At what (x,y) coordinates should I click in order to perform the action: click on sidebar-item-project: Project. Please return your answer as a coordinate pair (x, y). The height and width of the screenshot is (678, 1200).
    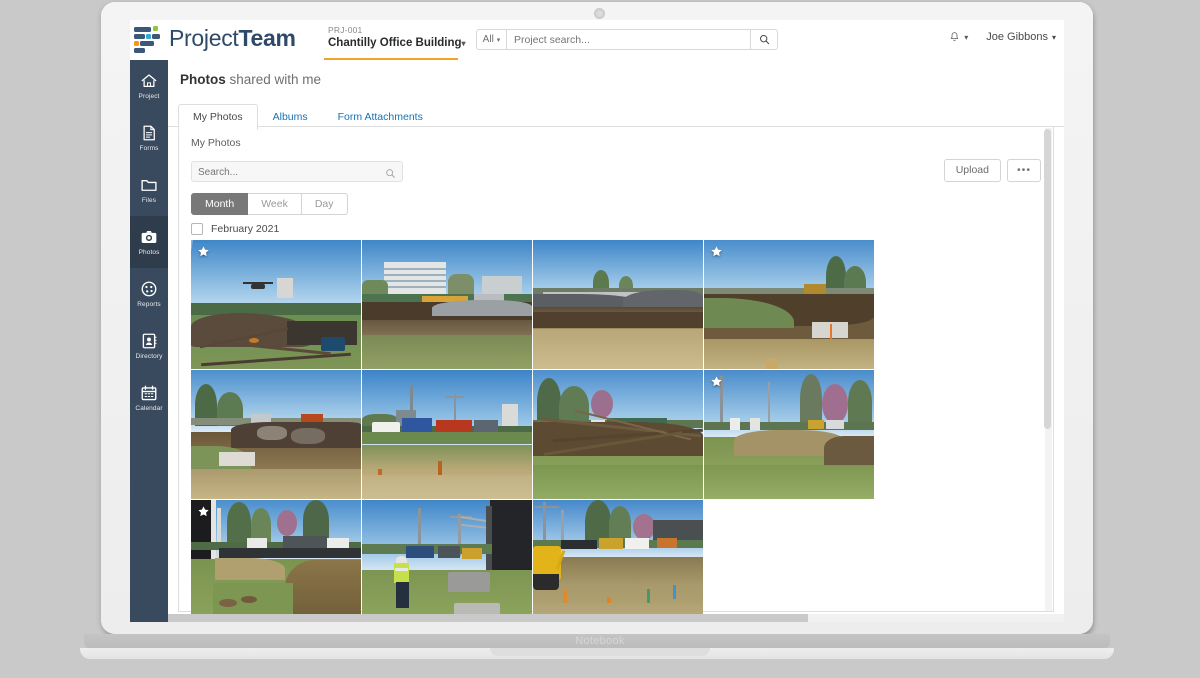
    Looking at the image, I should click on (149, 86).